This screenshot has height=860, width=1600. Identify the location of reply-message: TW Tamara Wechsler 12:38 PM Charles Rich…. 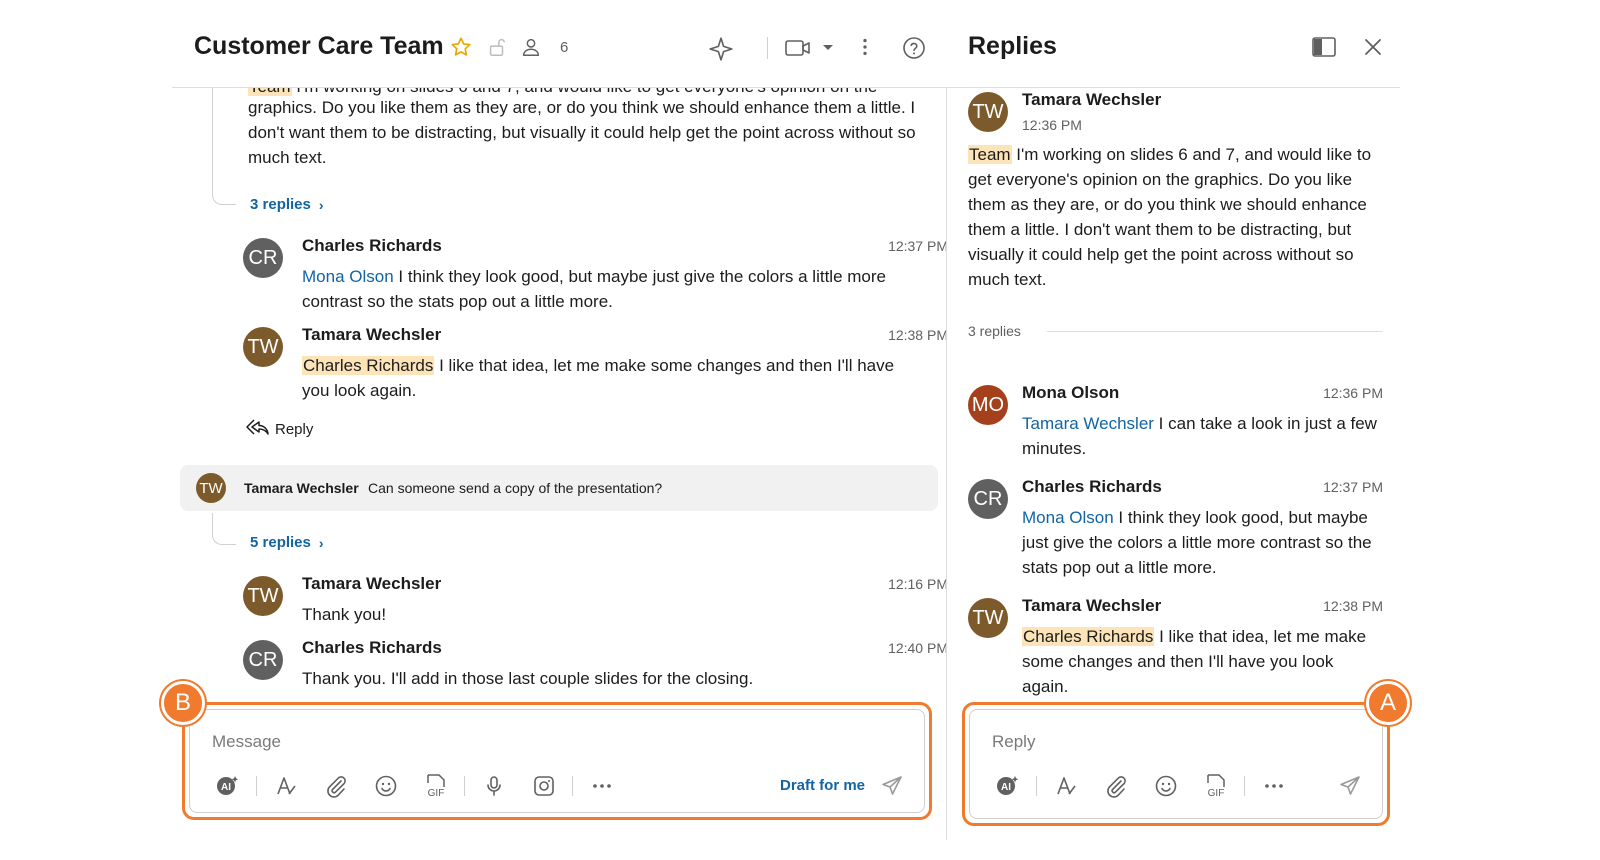
(1175, 646).